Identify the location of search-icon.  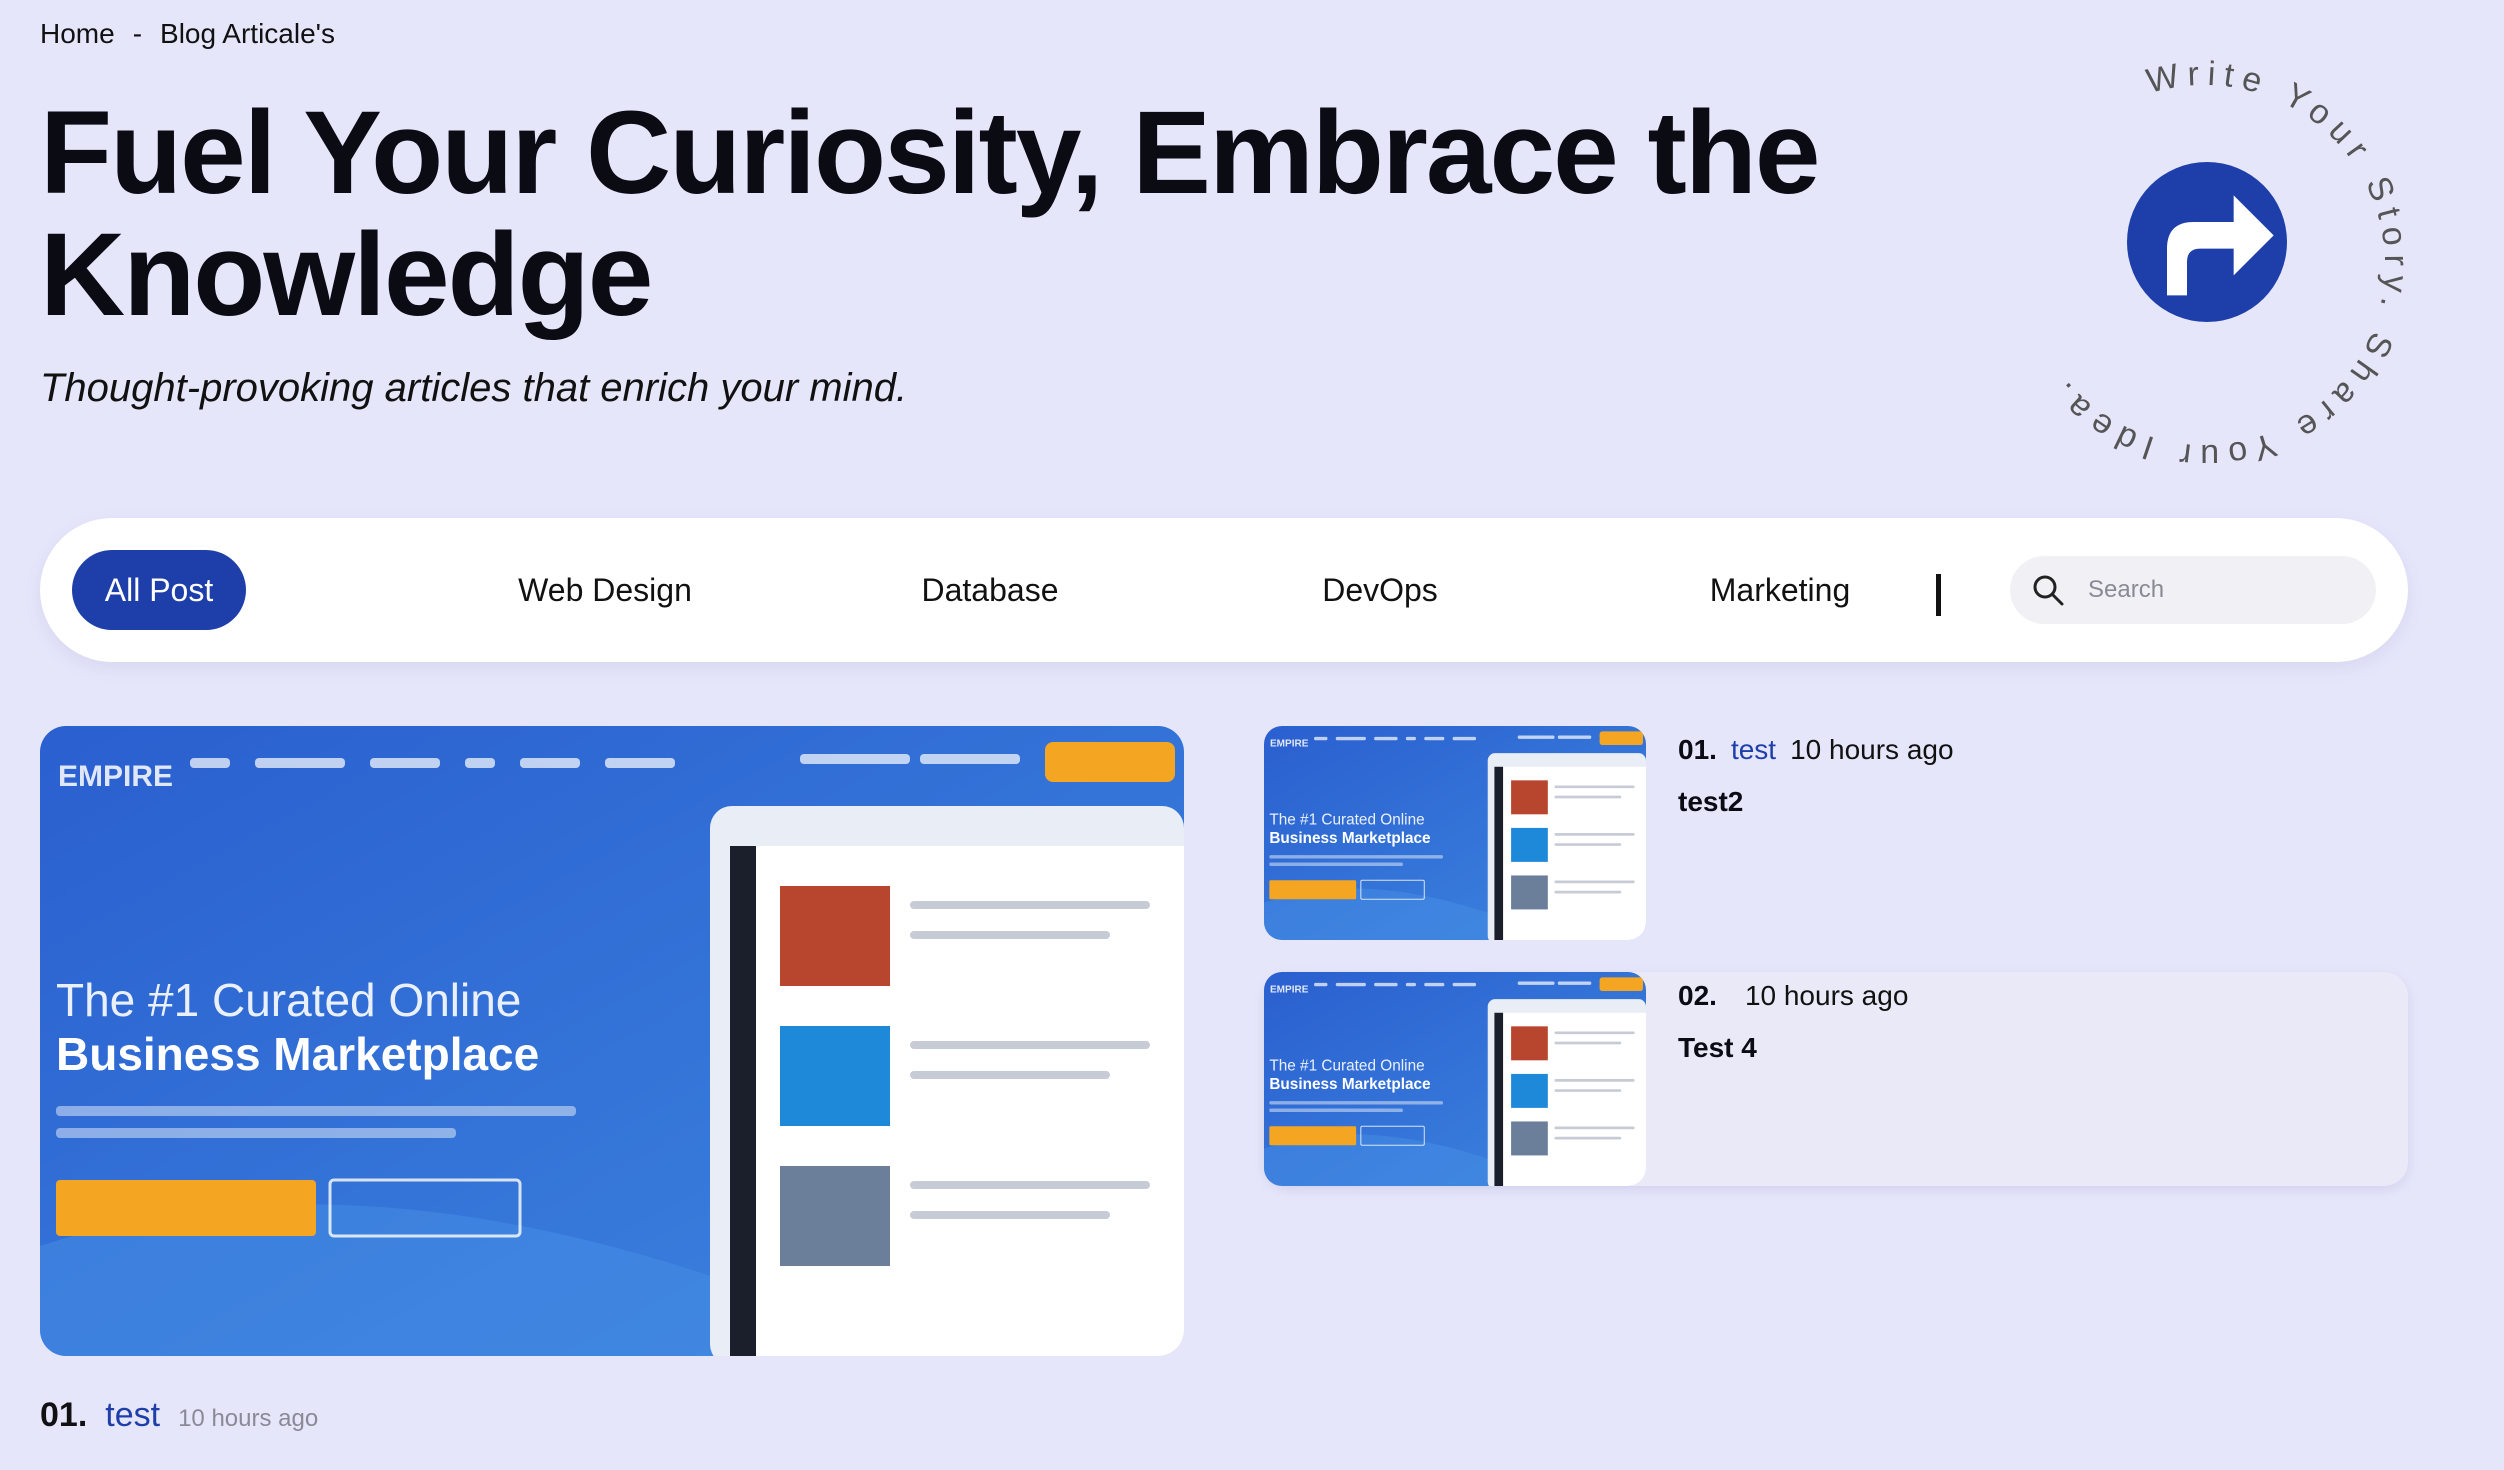
(2048, 590).